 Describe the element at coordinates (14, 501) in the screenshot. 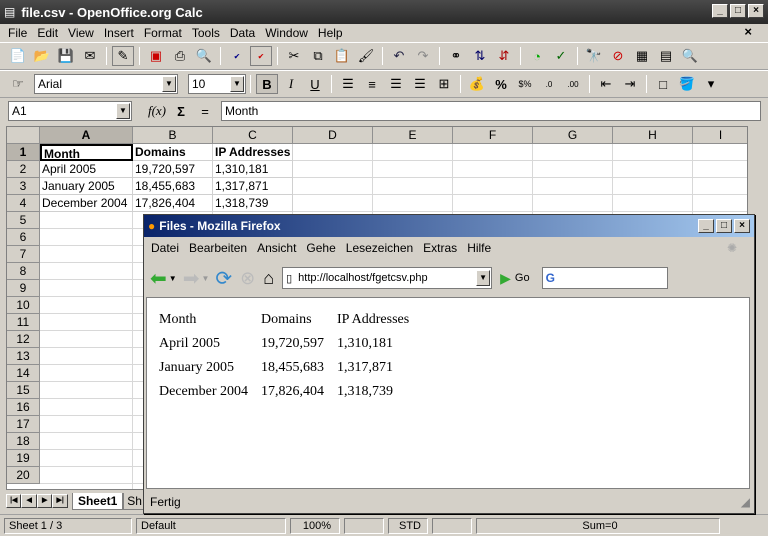

I see `first-sheet-icon: |◀` at that location.